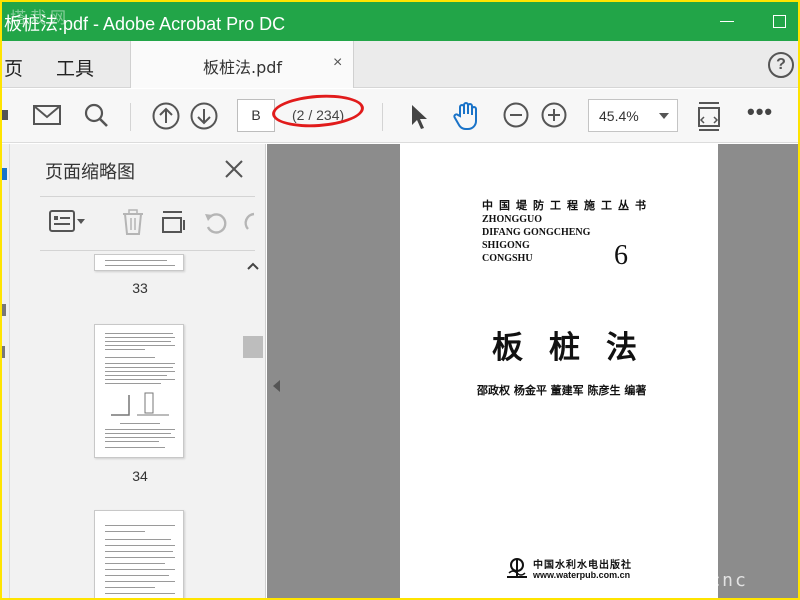 The image size is (800, 600). What do you see at coordinates (256, 115) in the screenshot?
I see `page-number-input: B` at bounding box center [256, 115].